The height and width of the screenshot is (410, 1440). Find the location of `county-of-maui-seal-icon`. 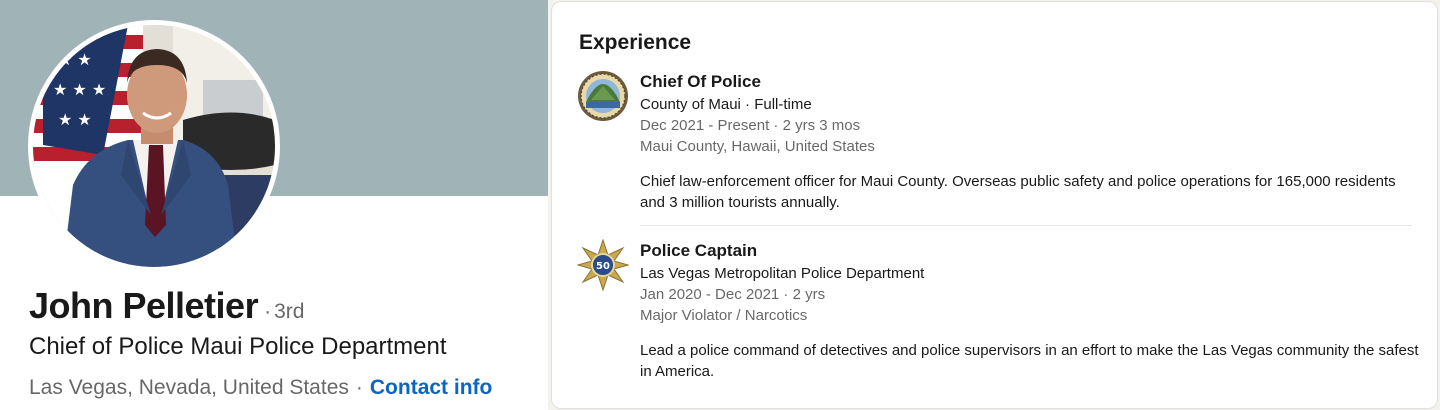

county-of-maui-seal-icon is located at coordinates (603, 96).